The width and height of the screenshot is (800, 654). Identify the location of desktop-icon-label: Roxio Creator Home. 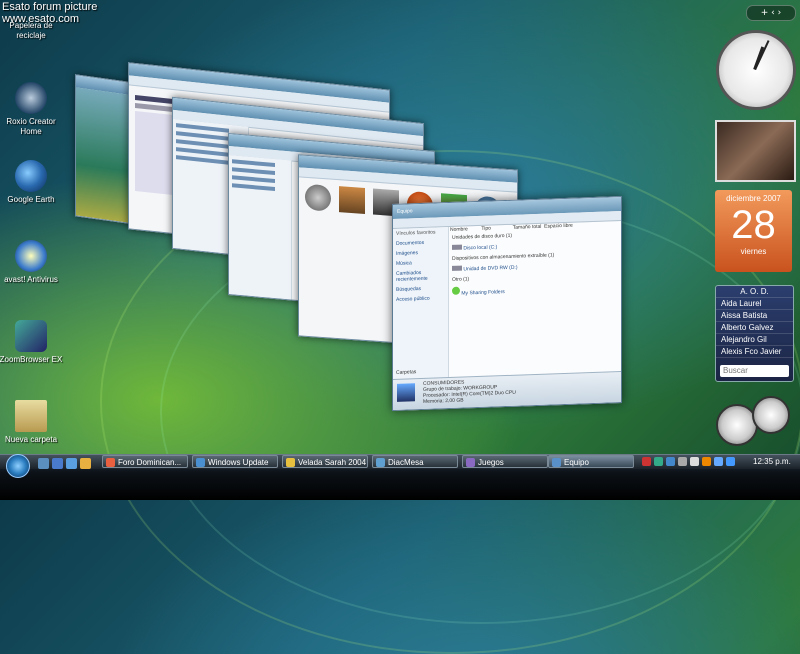
(31, 126).